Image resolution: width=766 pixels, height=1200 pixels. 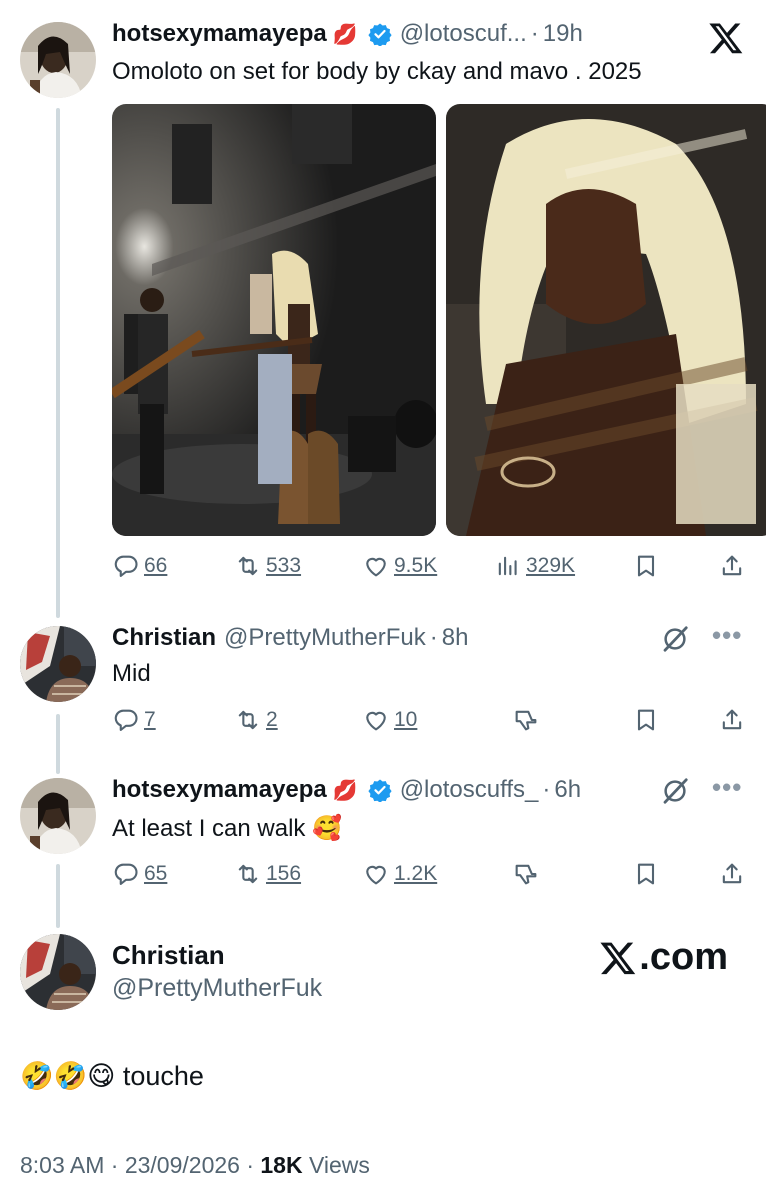 I want to click on views-label: Views, so click(x=336, y=1165).